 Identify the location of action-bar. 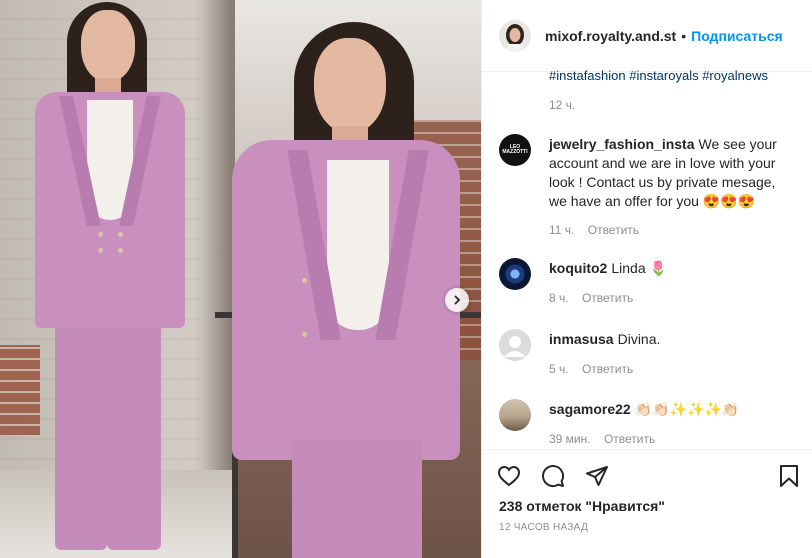
(553, 476).